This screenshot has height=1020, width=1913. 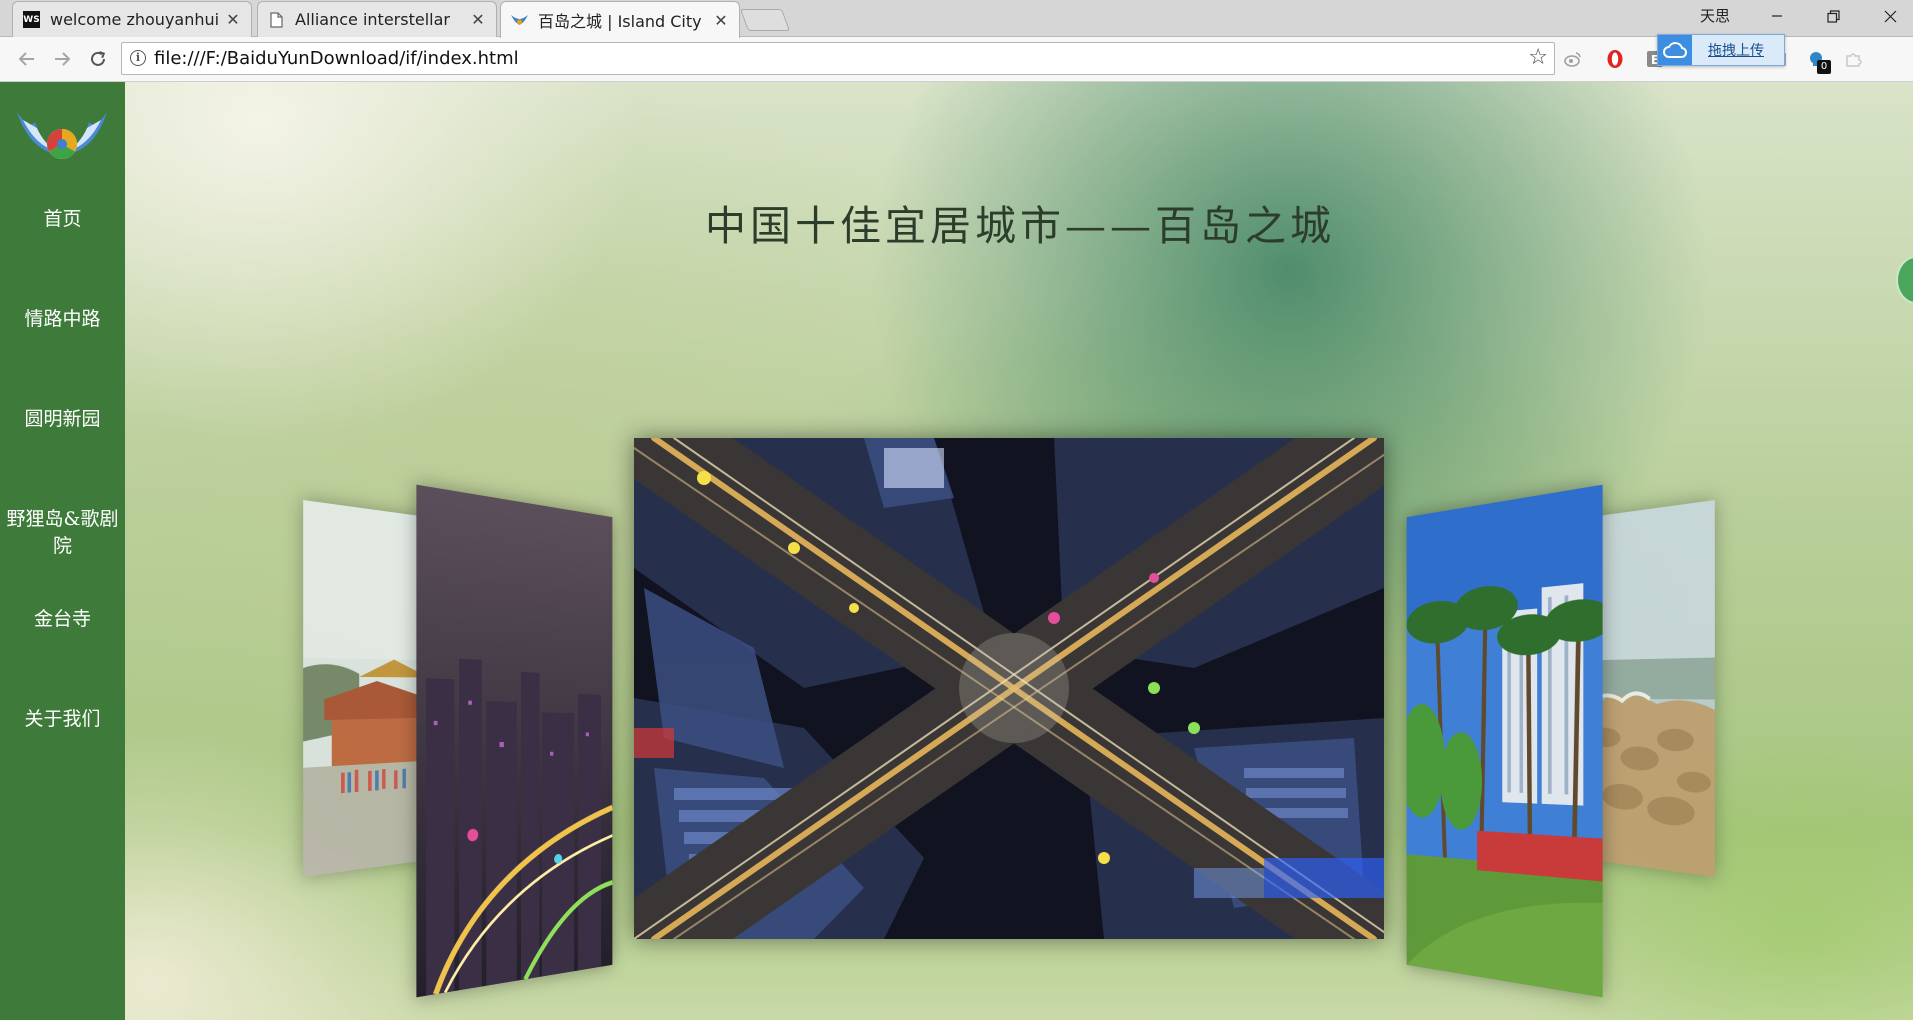 What do you see at coordinates (27, 59) in the screenshot?
I see `back-button` at bounding box center [27, 59].